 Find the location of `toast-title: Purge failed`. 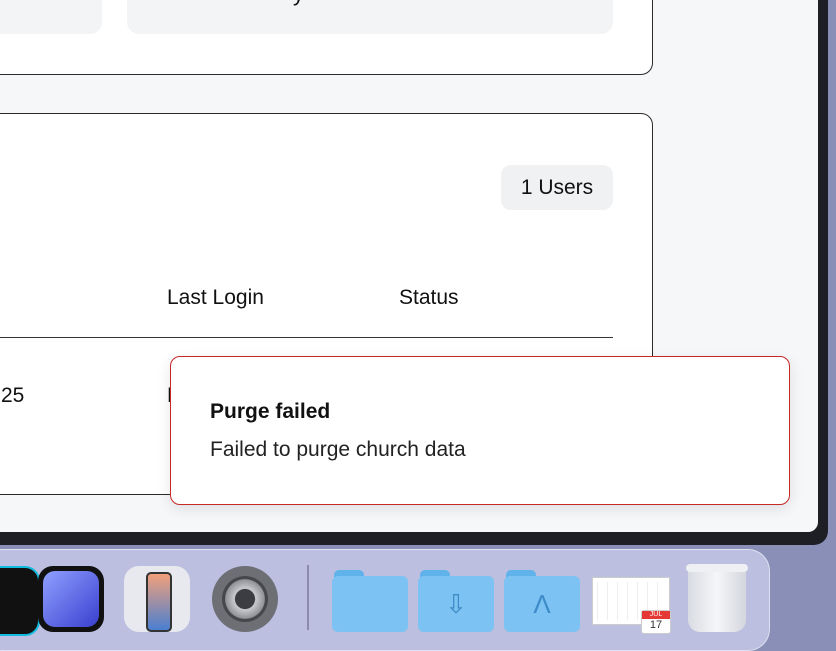

toast-title: Purge failed is located at coordinates (270, 411).